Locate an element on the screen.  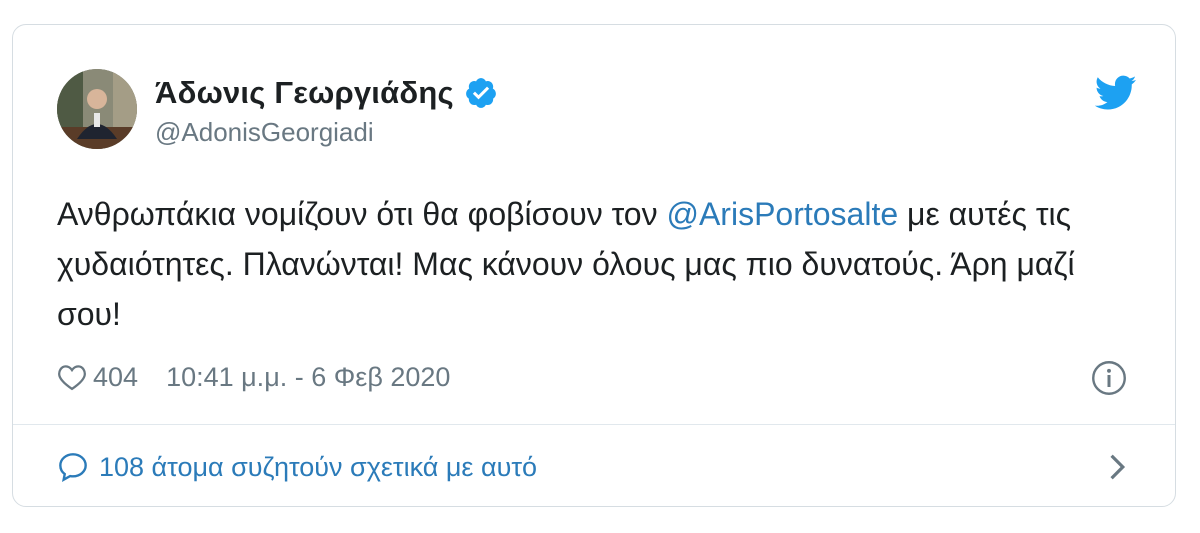
user-handle: @AdonisGeorgiadi is located at coordinates (326, 132).